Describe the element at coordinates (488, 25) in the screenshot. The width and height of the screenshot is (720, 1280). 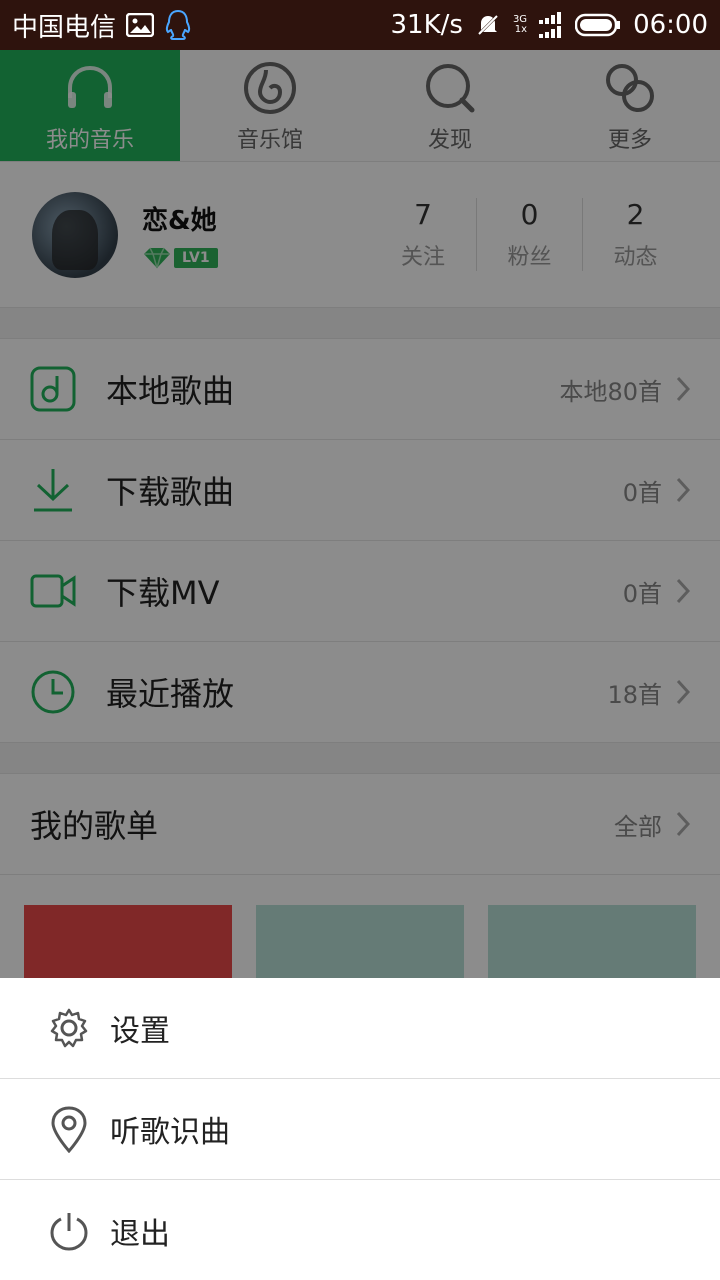
I see `mute-bell-icon` at that location.